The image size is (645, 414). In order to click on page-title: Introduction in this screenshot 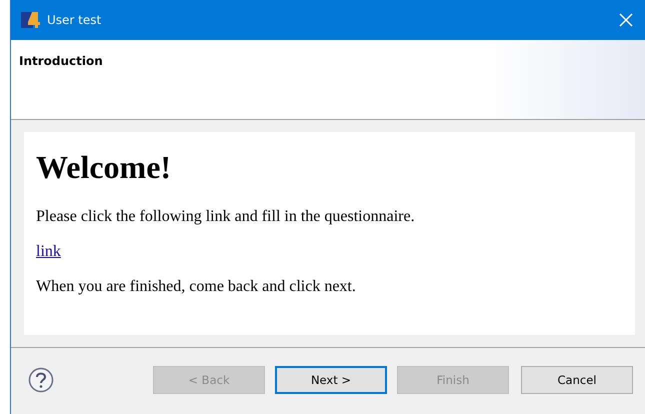, I will do `click(61, 61)`.